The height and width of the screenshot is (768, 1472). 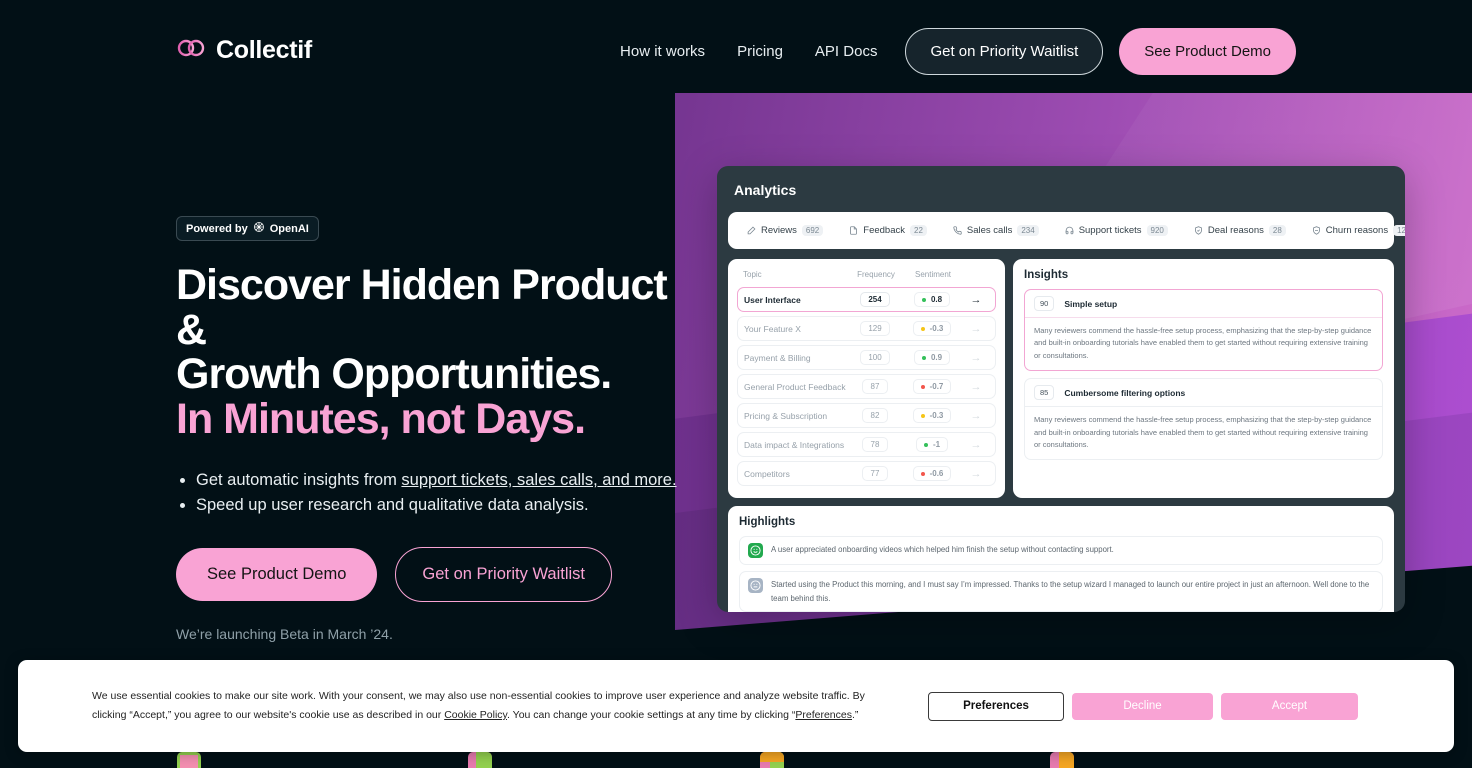 What do you see at coordinates (957, 230) in the screenshot?
I see `phone-icon` at bounding box center [957, 230].